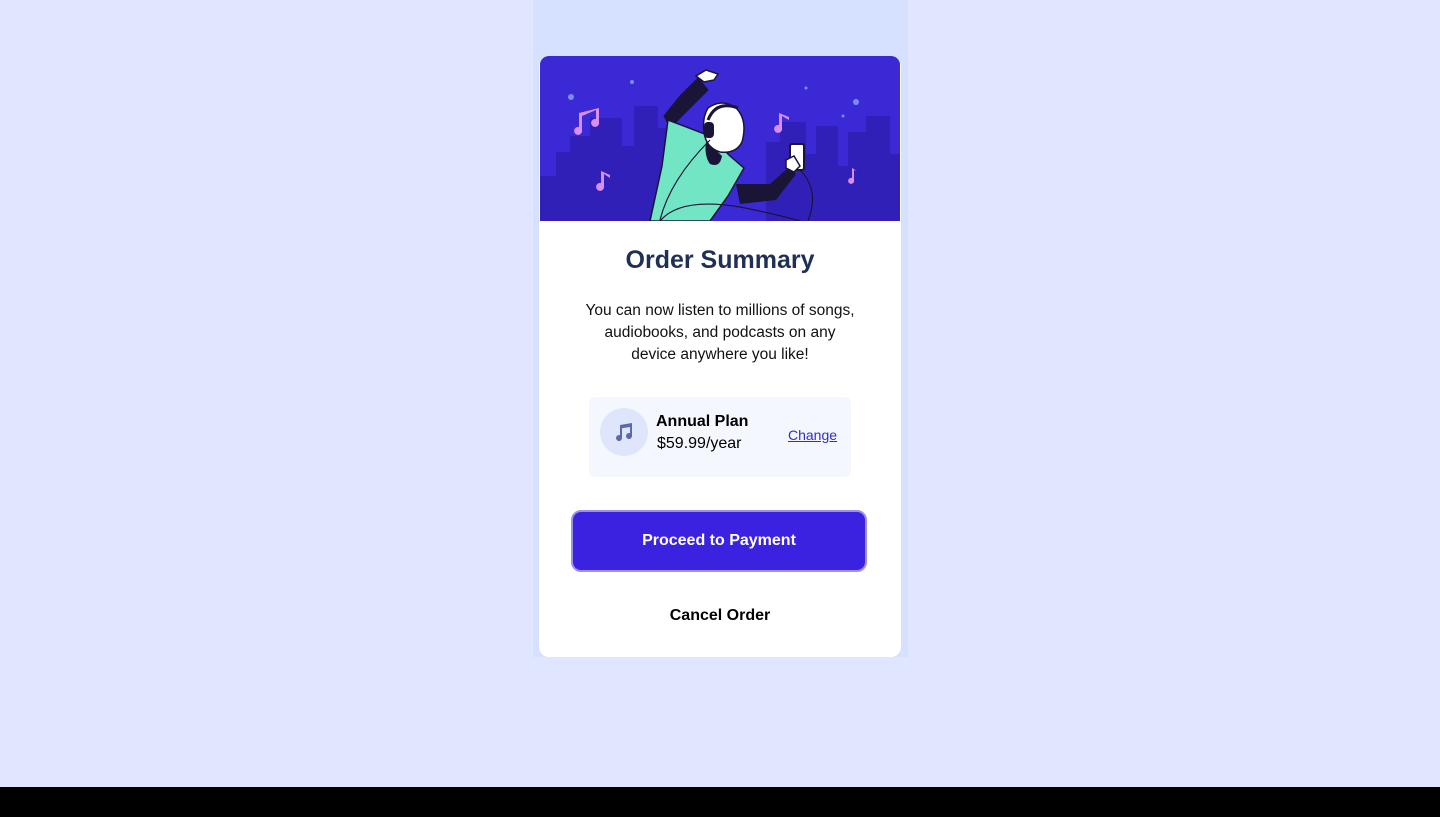 The width and height of the screenshot is (1440, 817). Describe the element at coordinates (812, 435) in the screenshot. I see `change-plan-link: Change` at that location.